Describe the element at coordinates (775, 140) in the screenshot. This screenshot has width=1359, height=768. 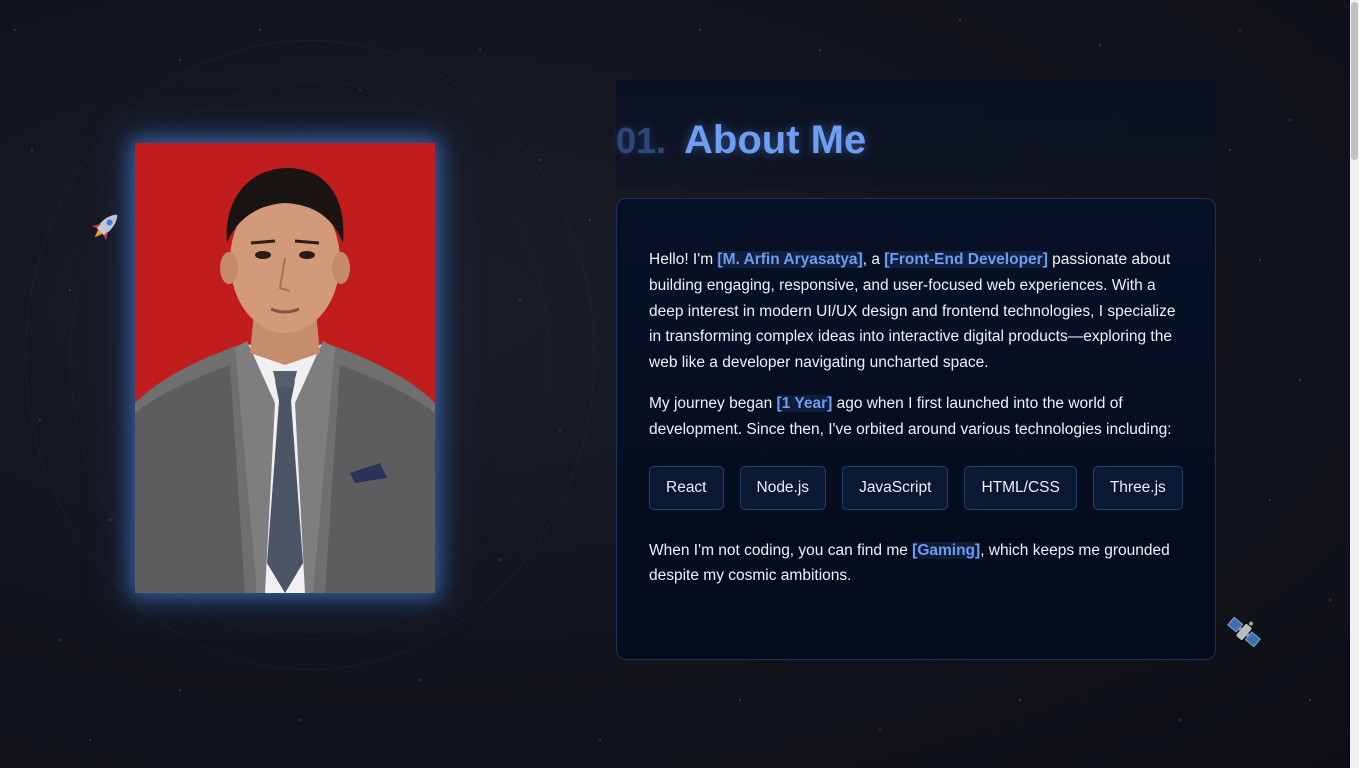
I see `section-title: About Me` at that location.